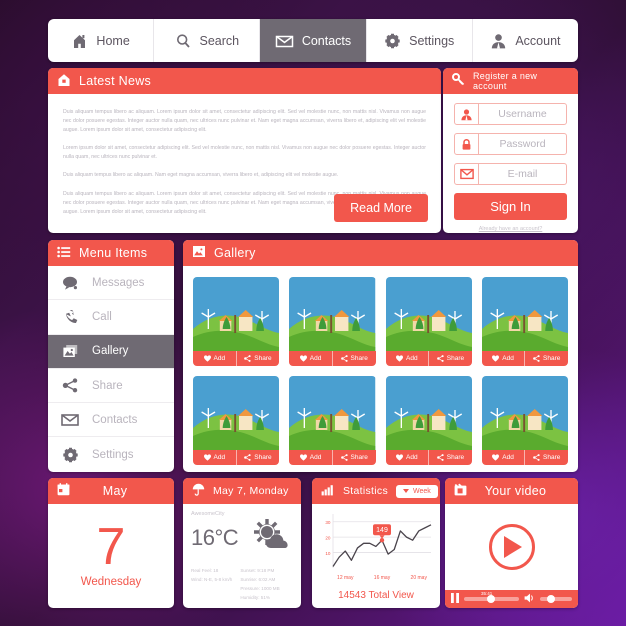 This screenshot has height=626, width=626. I want to click on statistics-header: Statistics Week, so click(376, 491).